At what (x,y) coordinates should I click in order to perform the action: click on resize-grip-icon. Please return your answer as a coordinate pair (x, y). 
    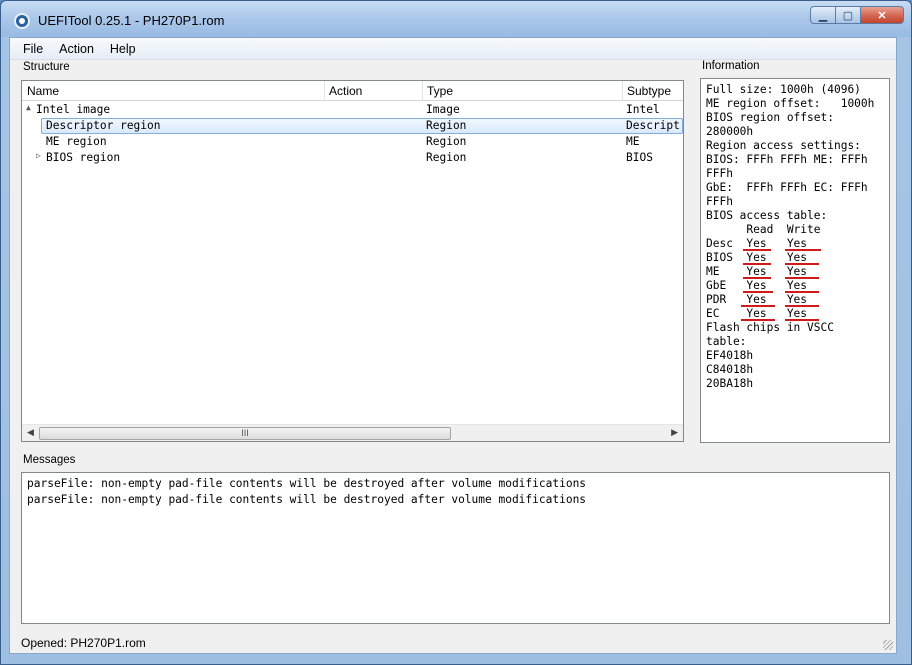
    Looking at the image, I should click on (888, 645).